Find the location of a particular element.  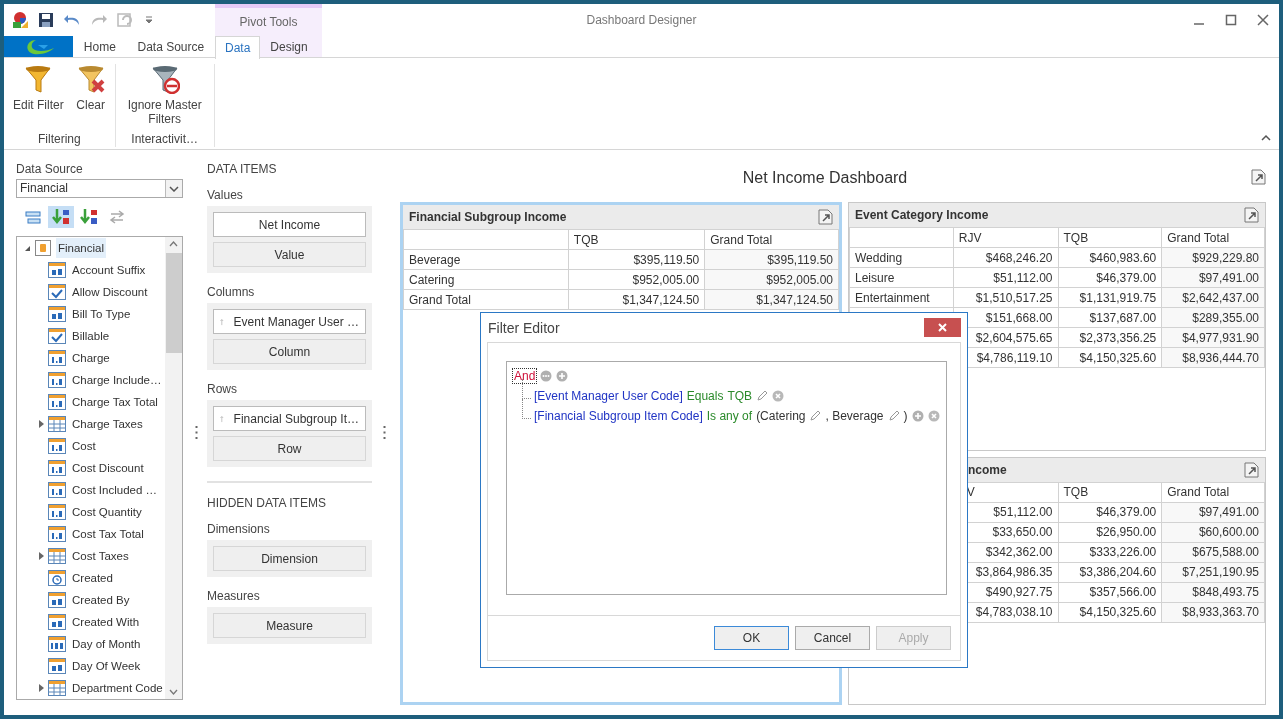

close-button is located at coordinates (942, 327).